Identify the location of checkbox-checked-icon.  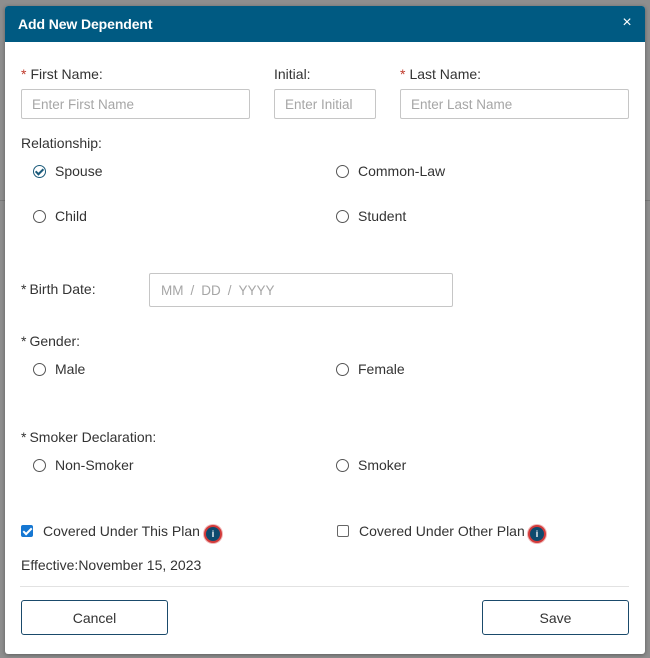
(27, 531).